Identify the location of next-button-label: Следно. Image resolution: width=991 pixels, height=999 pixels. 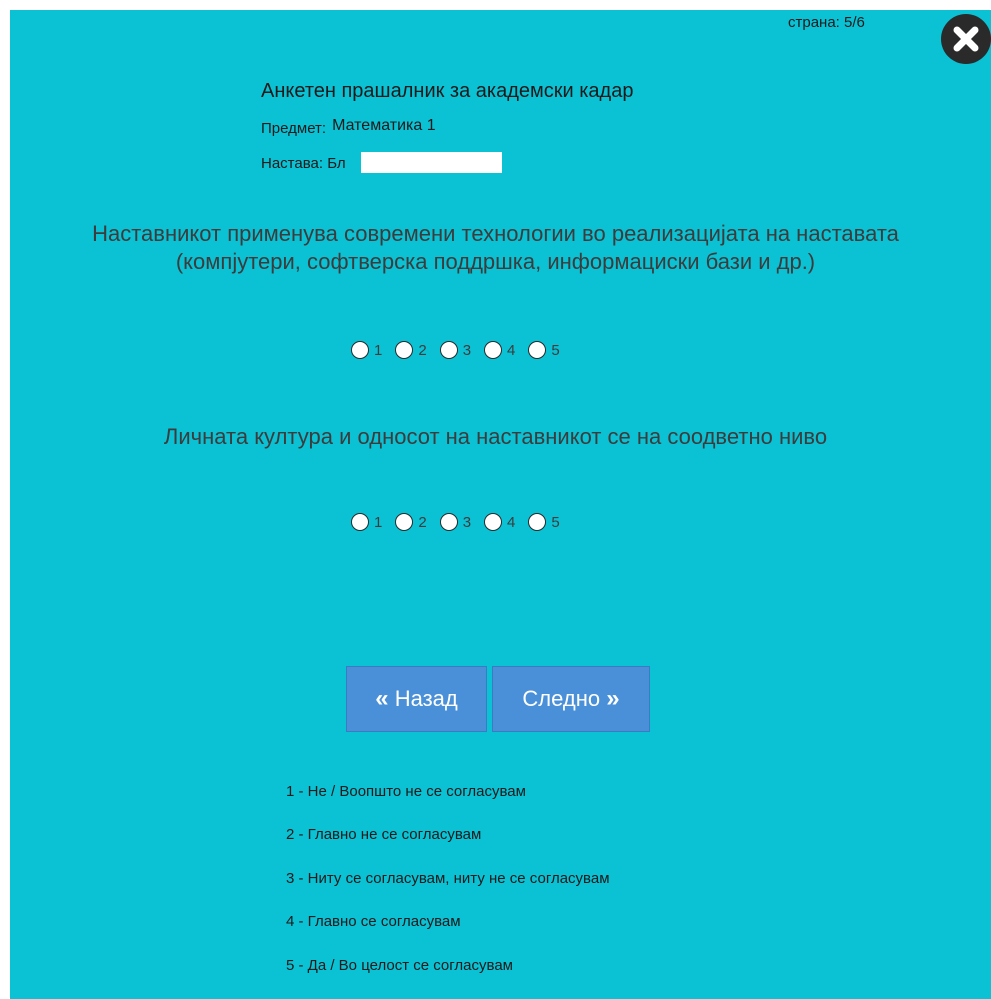
(561, 698).